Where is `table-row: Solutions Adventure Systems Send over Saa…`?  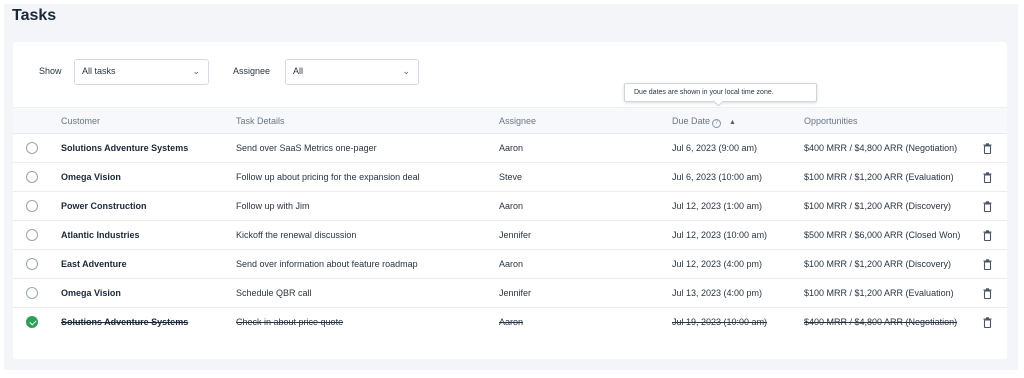 table-row: Solutions Adventure Systems Send over Saa… is located at coordinates (510, 148).